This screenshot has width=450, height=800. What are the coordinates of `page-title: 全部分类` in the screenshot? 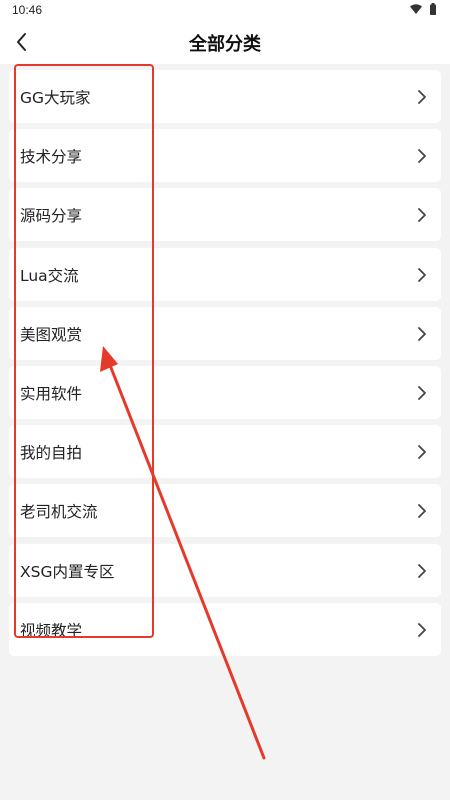 It's located at (225, 44).